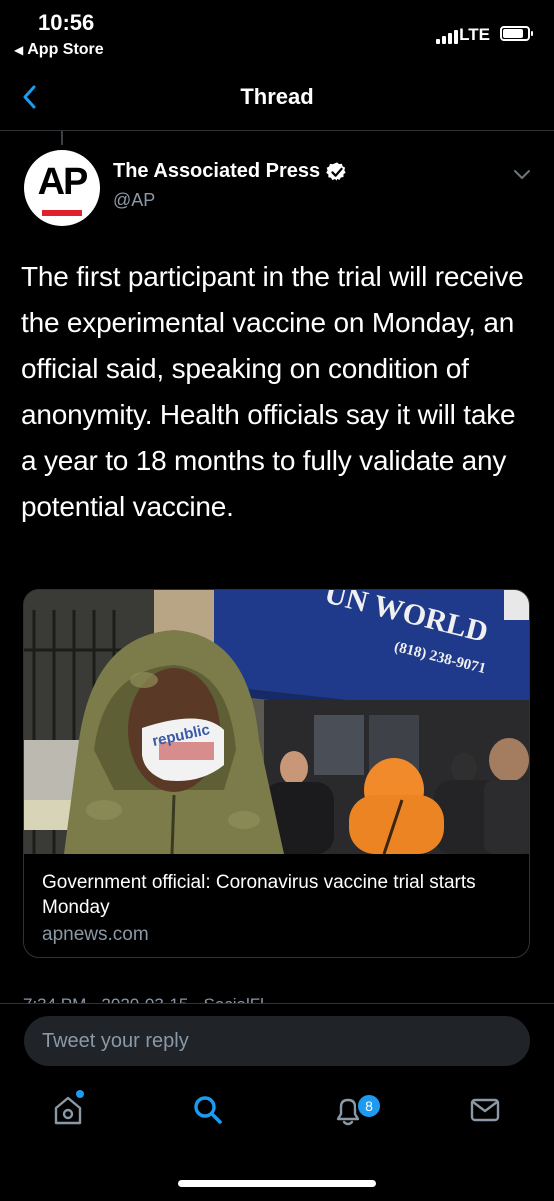 The image size is (554, 1201). I want to click on avatar: AP, so click(62, 188).